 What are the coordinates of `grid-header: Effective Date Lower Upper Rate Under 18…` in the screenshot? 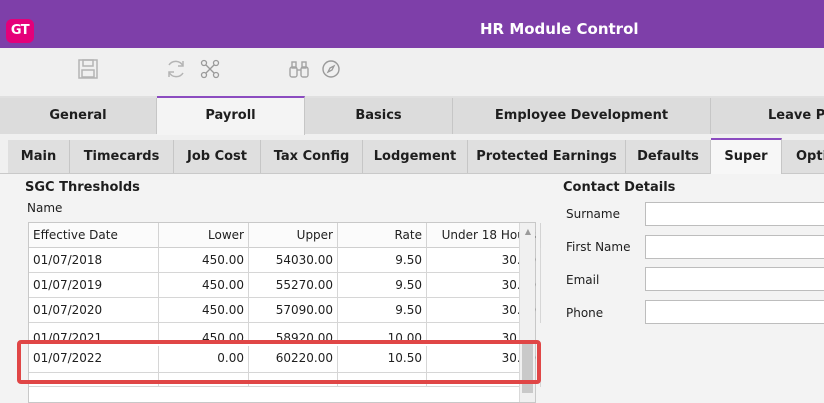 It's located at (285, 235).